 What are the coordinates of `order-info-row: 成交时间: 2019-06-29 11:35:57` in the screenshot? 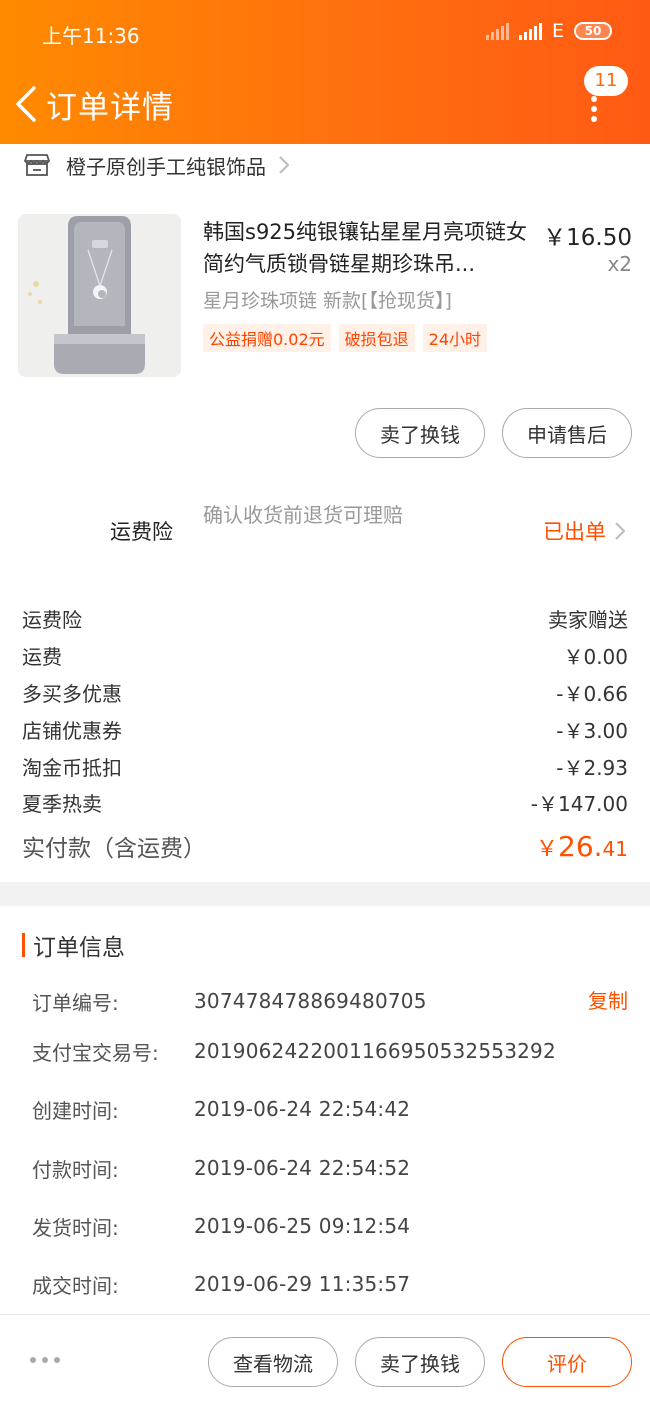 It's located at (330, 1284).